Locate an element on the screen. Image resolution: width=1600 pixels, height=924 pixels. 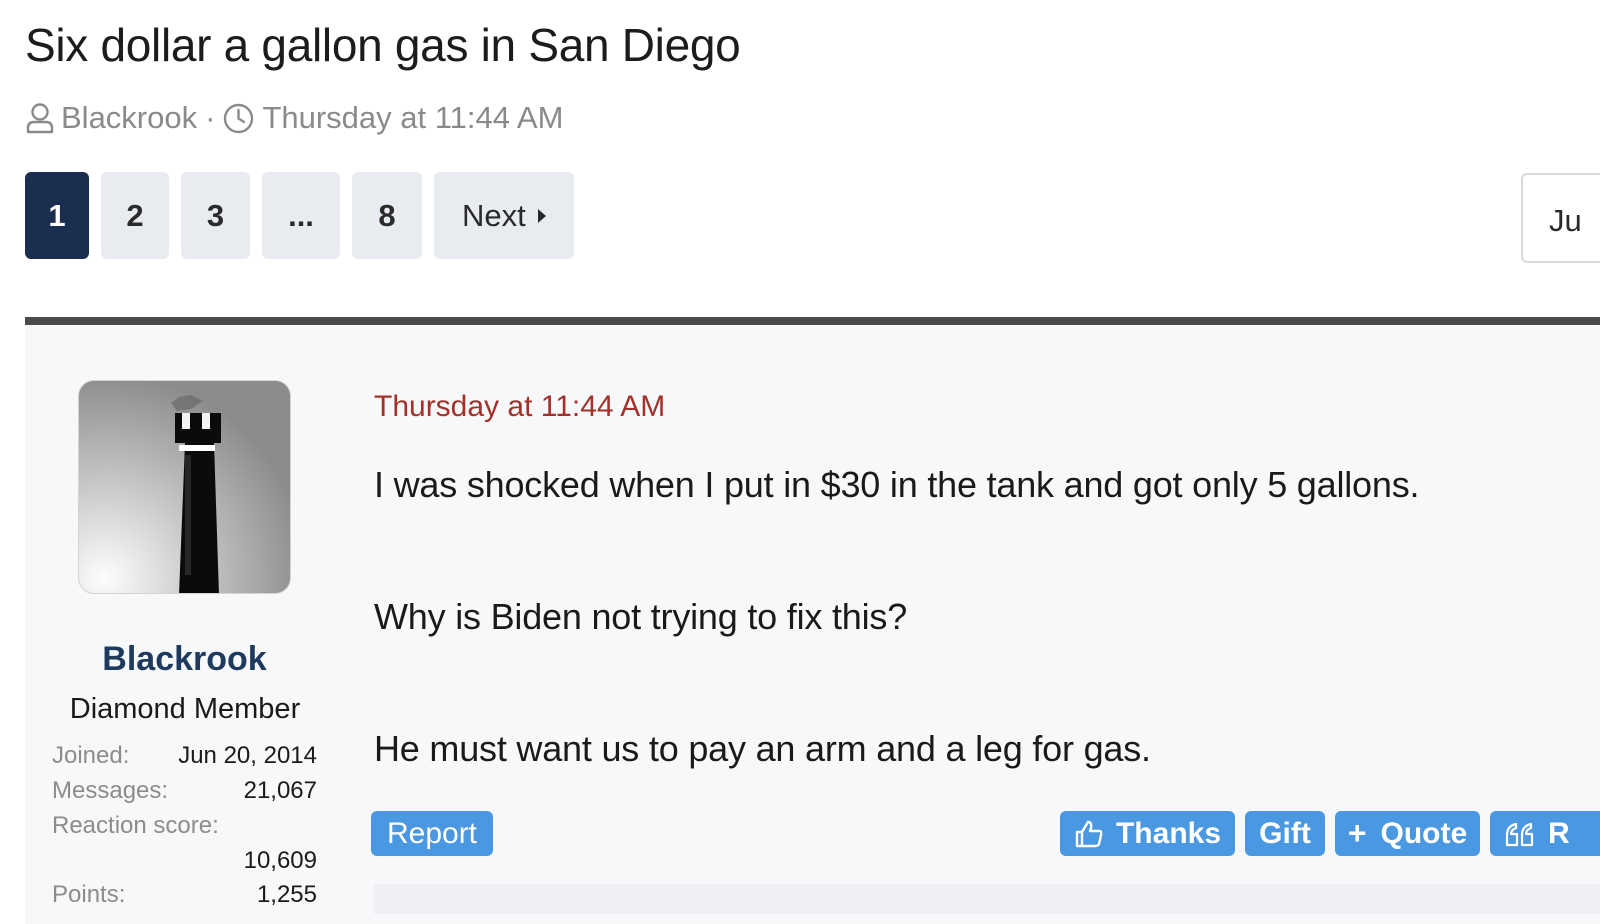
joined-value: Jun 20, 2014 is located at coordinates (247, 755).